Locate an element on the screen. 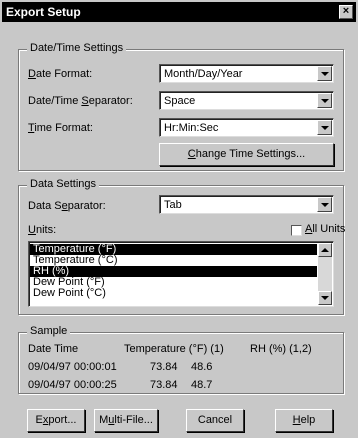  time-format-combo: Hr:Min:Sec is located at coordinates (246, 127).